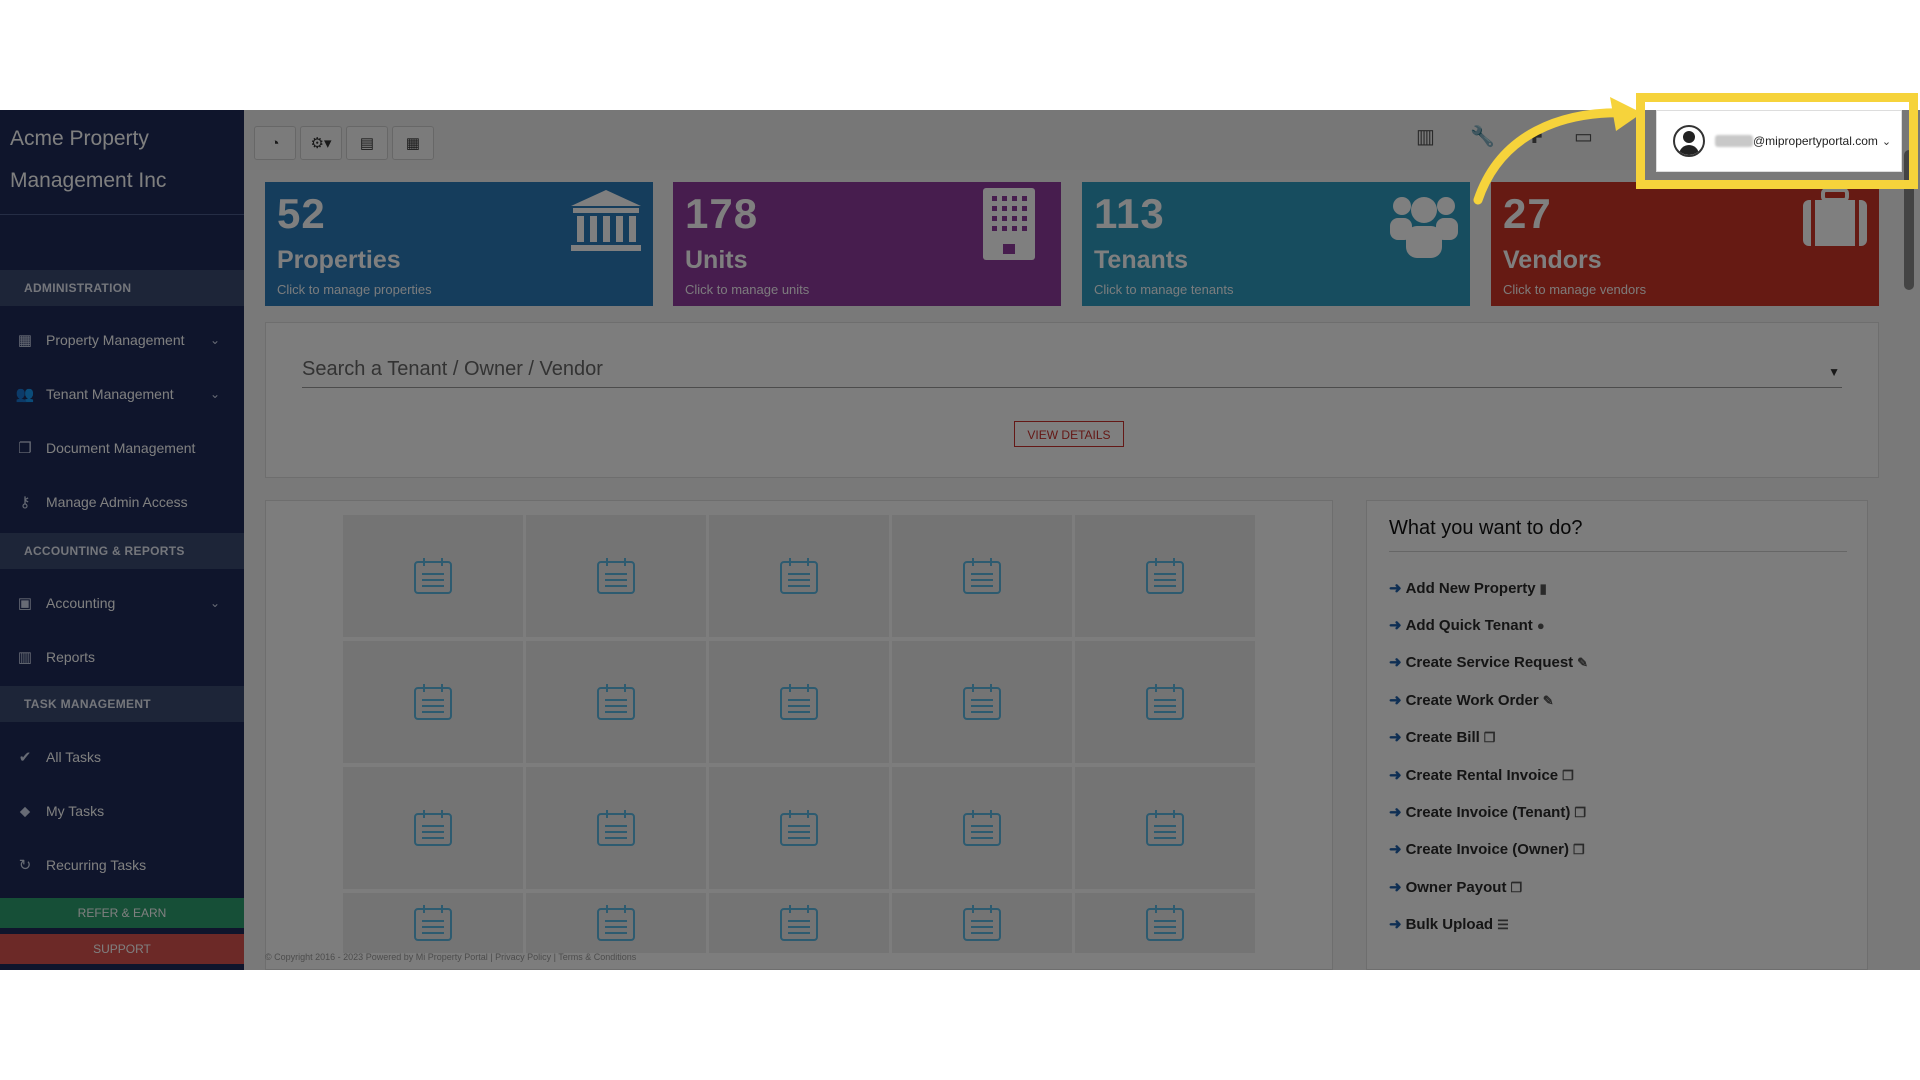 This screenshot has height=1080, width=1920. I want to click on copy-icon: ❐, so click(1516, 887).